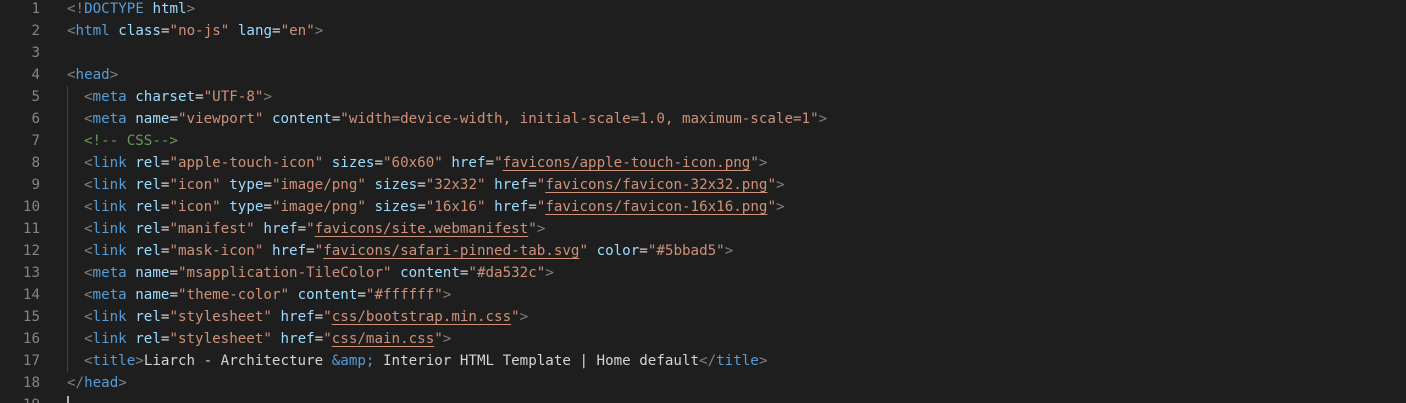 This screenshot has height=403, width=1406. Describe the element at coordinates (35, 119) in the screenshot. I see `line-number: 6` at that location.